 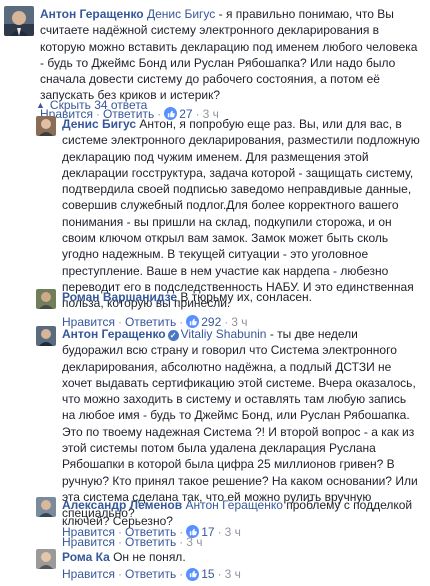 What do you see at coordinates (233, 505) in the screenshot?
I see `reply-mention: Антон Геращенко` at bounding box center [233, 505].